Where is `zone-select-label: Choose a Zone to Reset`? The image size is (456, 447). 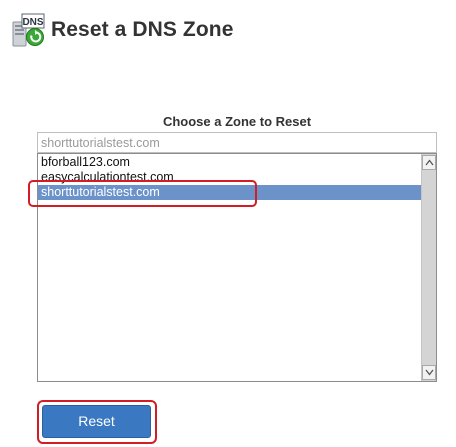 zone-select-label: Choose a Zone to Reset is located at coordinates (237, 121).